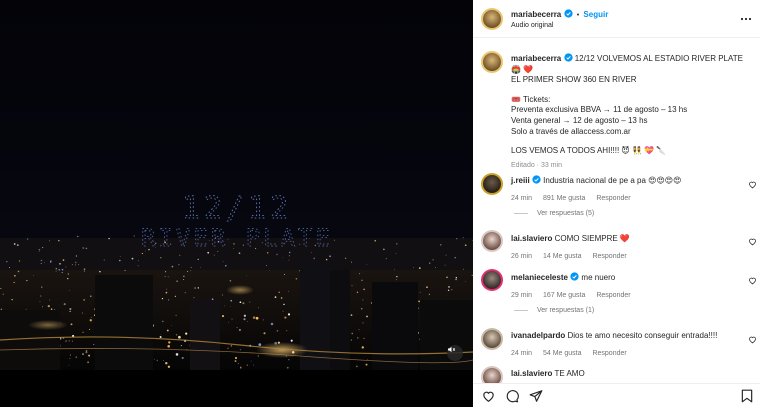 This screenshot has height=407, width=760. What do you see at coordinates (520, 180) in the screenshot?
I see `comment-username: j.reiii` at bounding box center [520, 180].